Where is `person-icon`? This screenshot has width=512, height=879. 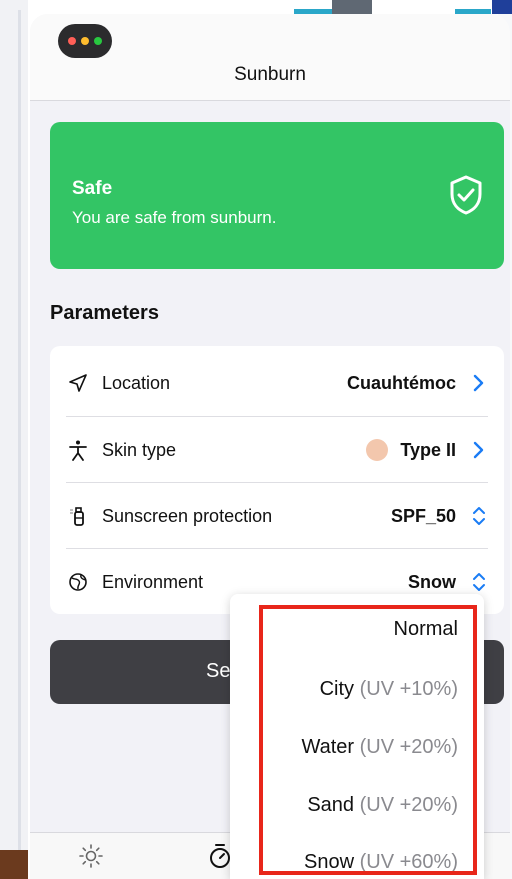 person-icon is located at coordinates (78, 450).